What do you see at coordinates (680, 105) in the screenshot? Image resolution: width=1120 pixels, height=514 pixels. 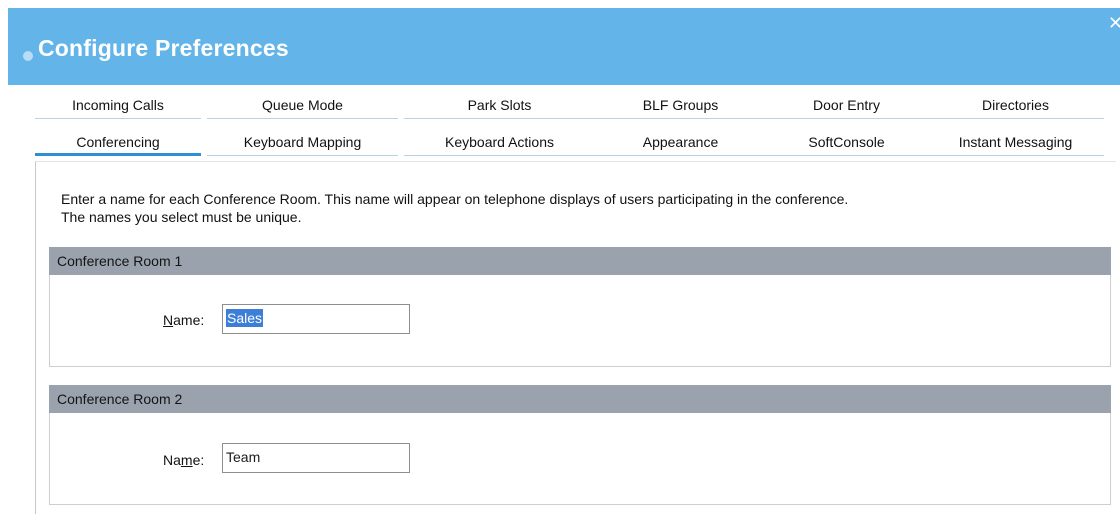 I see `tab-blf-groups: BLF Groups` at bounding box center [680, 105].